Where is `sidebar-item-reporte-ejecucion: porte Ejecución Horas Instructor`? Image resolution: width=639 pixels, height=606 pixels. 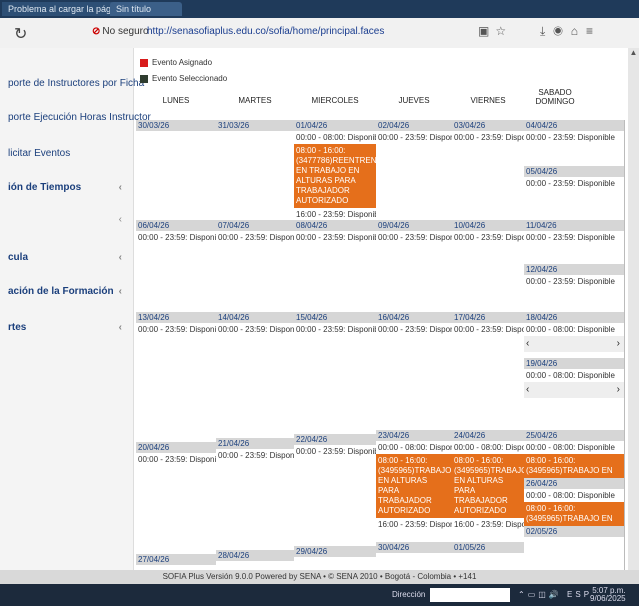
sidebar-item-reporte-ejecucion: porte Ejecución Horas Instructor is located at coordinates (79, 122).